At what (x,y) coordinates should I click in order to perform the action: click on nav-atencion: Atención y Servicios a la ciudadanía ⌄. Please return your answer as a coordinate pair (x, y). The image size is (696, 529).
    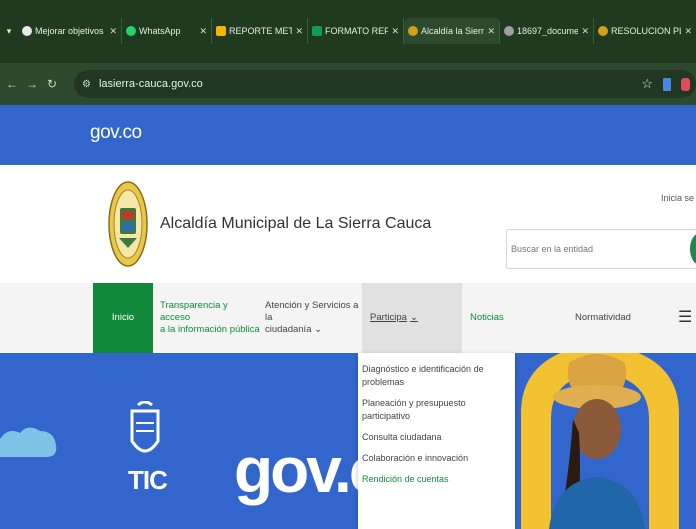
    Looking at the image, I should click on (312, 318).